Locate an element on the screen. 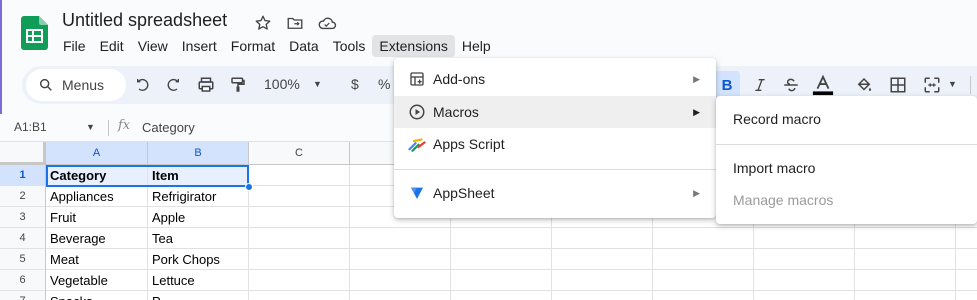 The height and width of the screenshot is (300, 977). name-box: A1:B1 is located at coordinates (30, 127).